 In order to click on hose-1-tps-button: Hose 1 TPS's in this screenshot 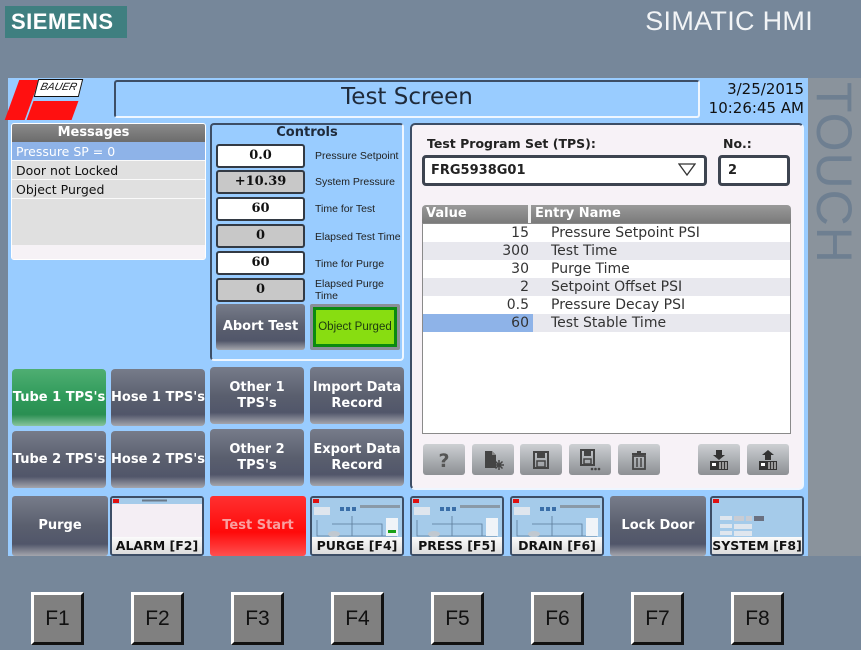, I will do `click(158, 397)`.